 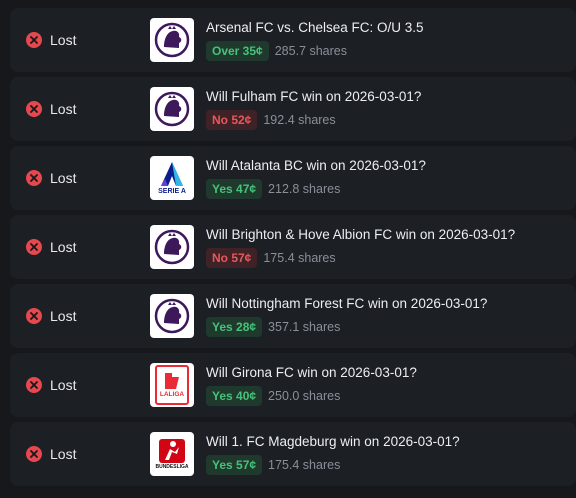 I want to click on outcome-badge: No 57¢, so click(x=232, y=258).